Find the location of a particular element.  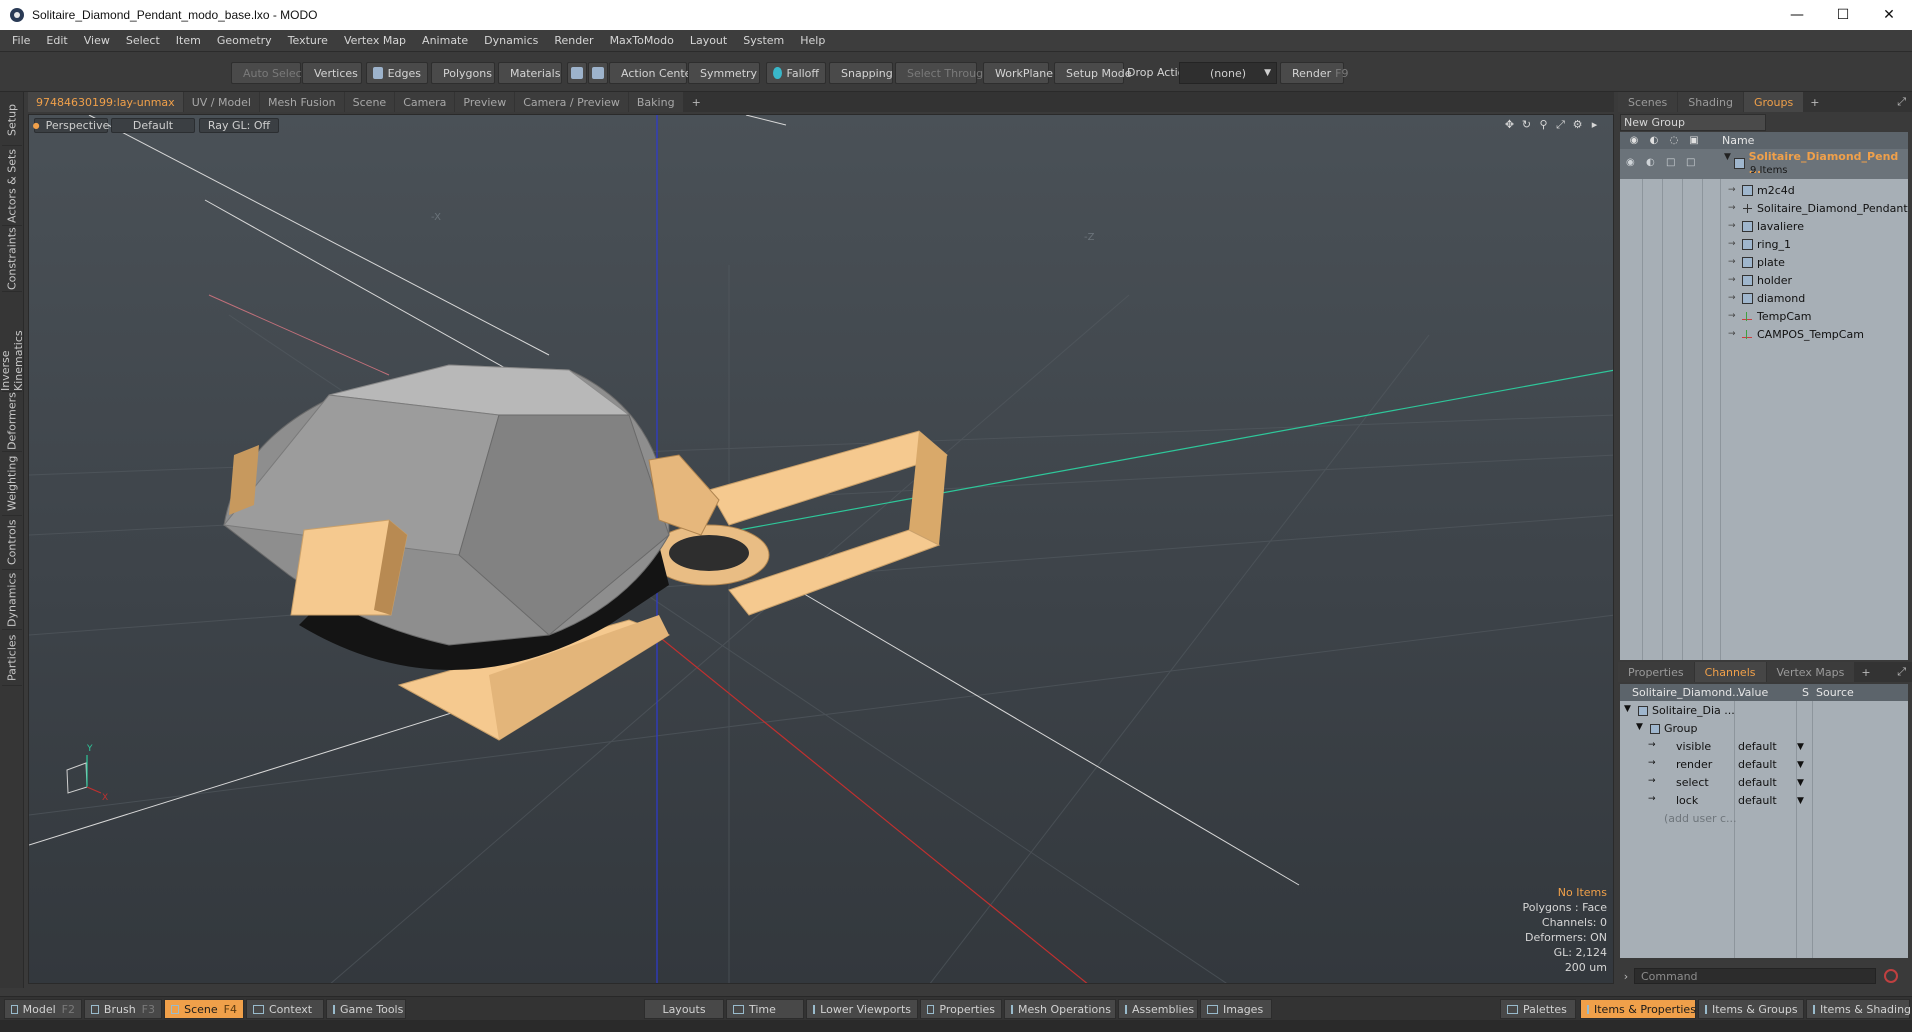

pan-icon: ✥ is located at coordinates (1509, 125).